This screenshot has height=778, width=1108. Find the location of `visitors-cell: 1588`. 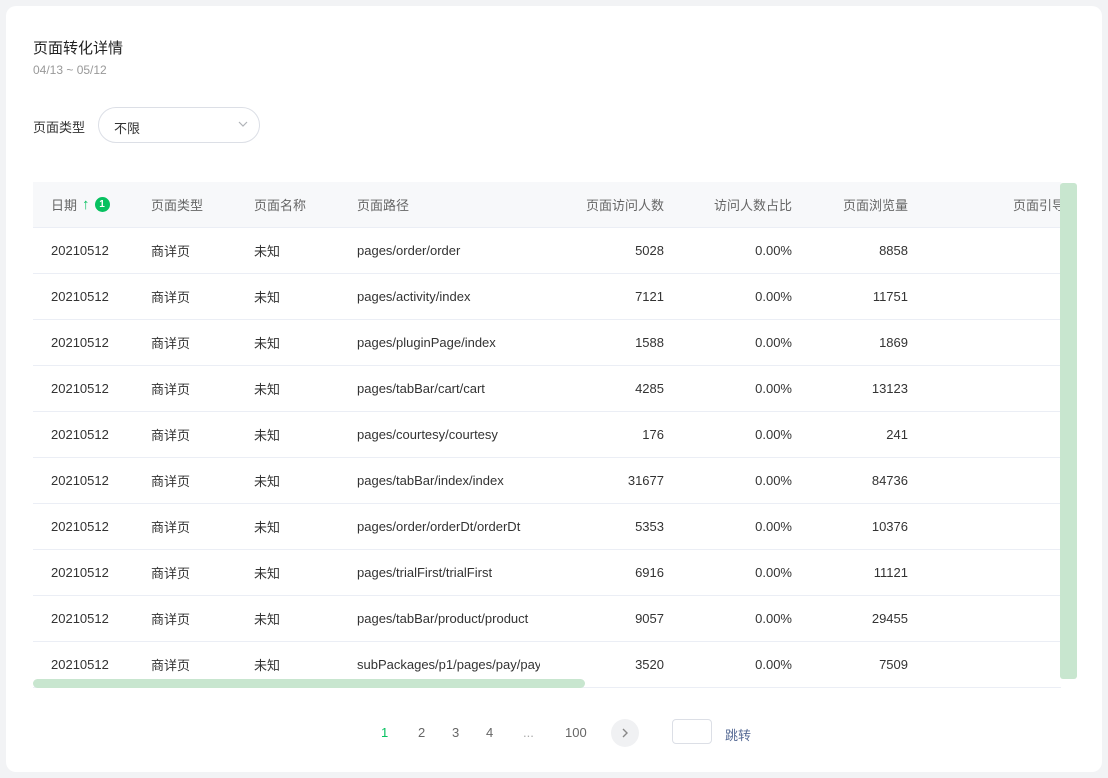

visitors-cell: 1588 is located at coordinates (610, 342).